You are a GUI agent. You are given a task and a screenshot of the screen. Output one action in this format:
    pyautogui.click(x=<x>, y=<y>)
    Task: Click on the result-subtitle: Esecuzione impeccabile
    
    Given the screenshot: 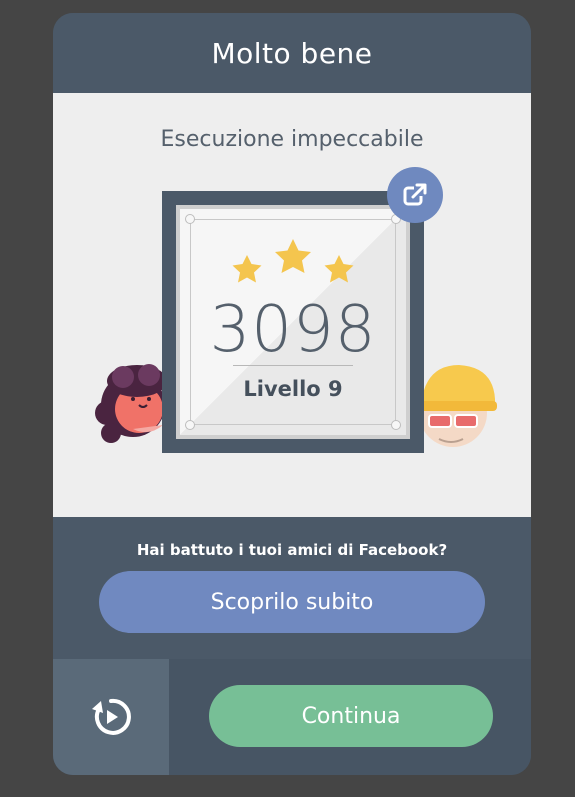 What is the action you would take?
    pyautogui.click(x=292, y=139)
    